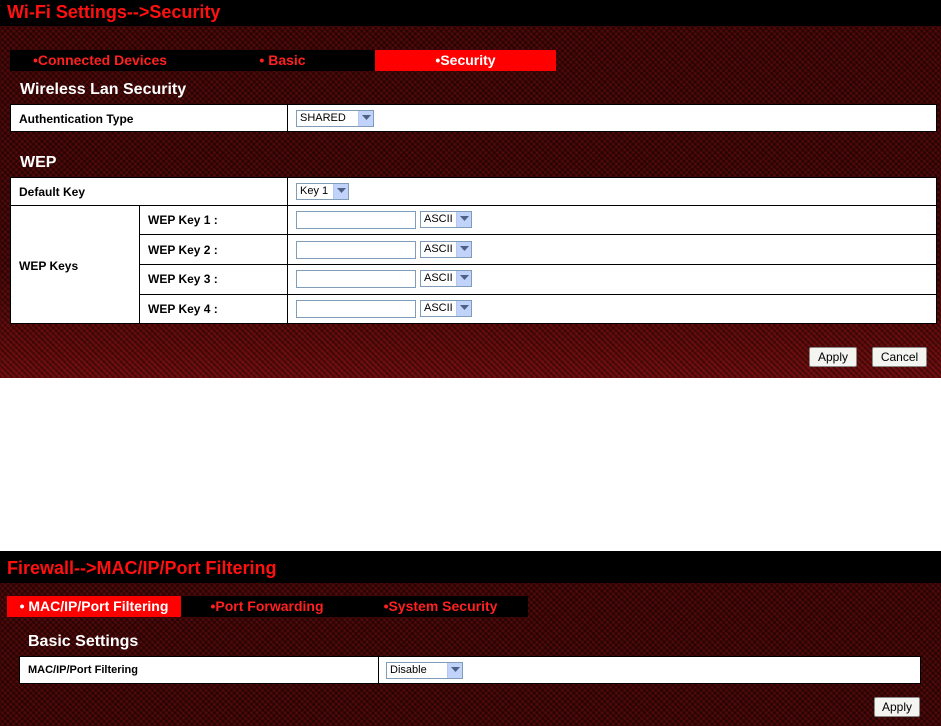  Describe the element at coordinates (183, 309) in the screenshot. I see `wep-key-4-label: WEP Key 4 :` at that location.